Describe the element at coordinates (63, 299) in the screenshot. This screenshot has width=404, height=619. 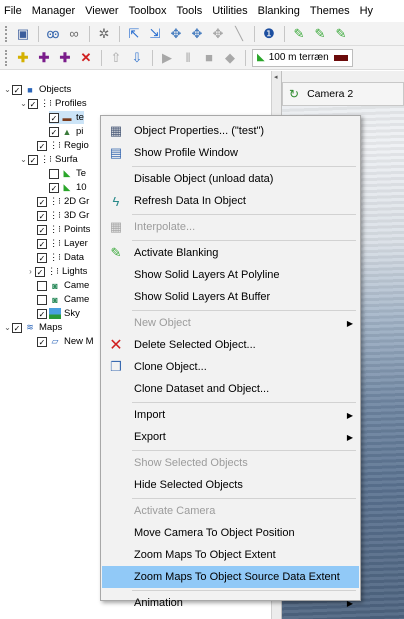
I see `tree-item-camera-2: ◙ Came` at that location.